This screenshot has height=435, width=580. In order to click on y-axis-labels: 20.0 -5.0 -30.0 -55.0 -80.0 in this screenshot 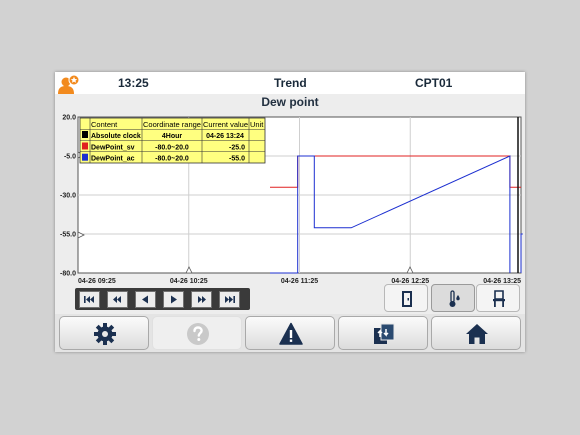, I will do `click(68, 196)`.